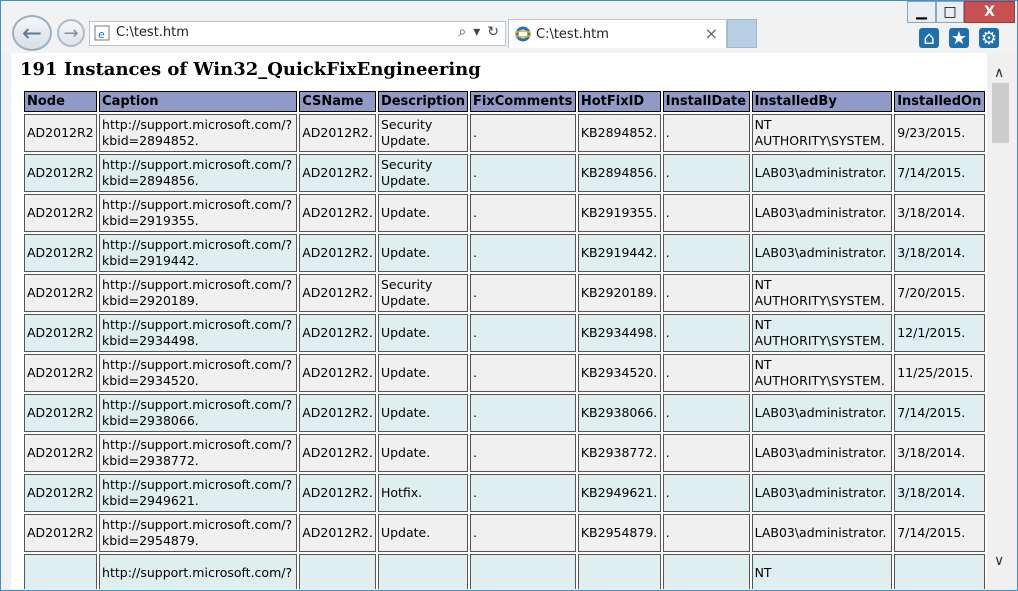  What do you see at coordinates (950, 12) in the screenshot?
I see `maximize-button: □` at bounding box center [950, 12].